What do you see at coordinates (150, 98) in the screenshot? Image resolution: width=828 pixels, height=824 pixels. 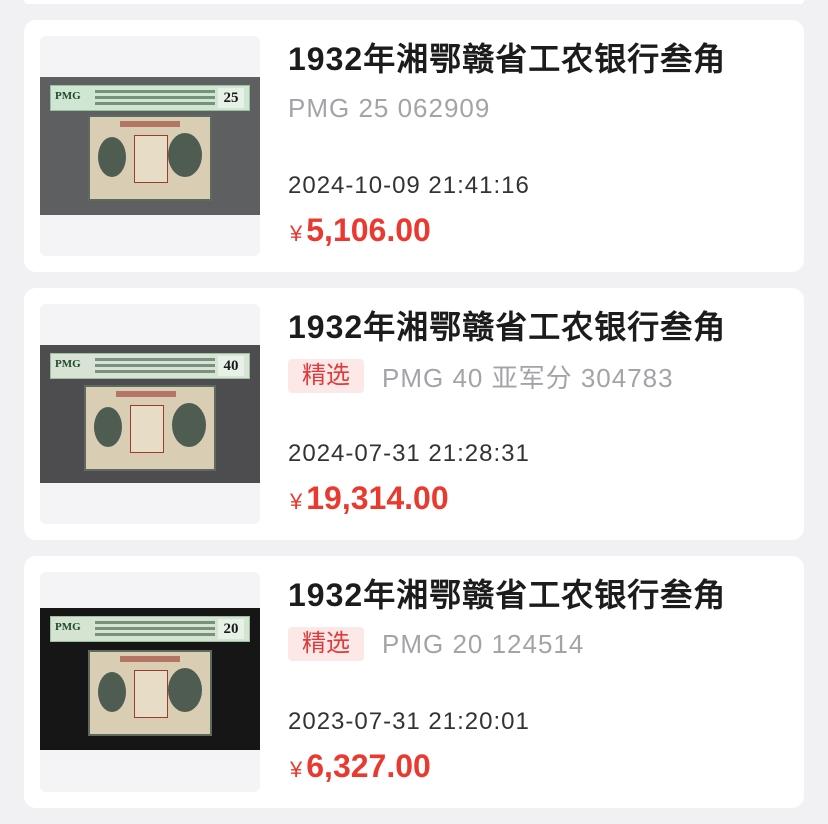 I see `slab-label: PMG 25` at bounding box center [150, 98].